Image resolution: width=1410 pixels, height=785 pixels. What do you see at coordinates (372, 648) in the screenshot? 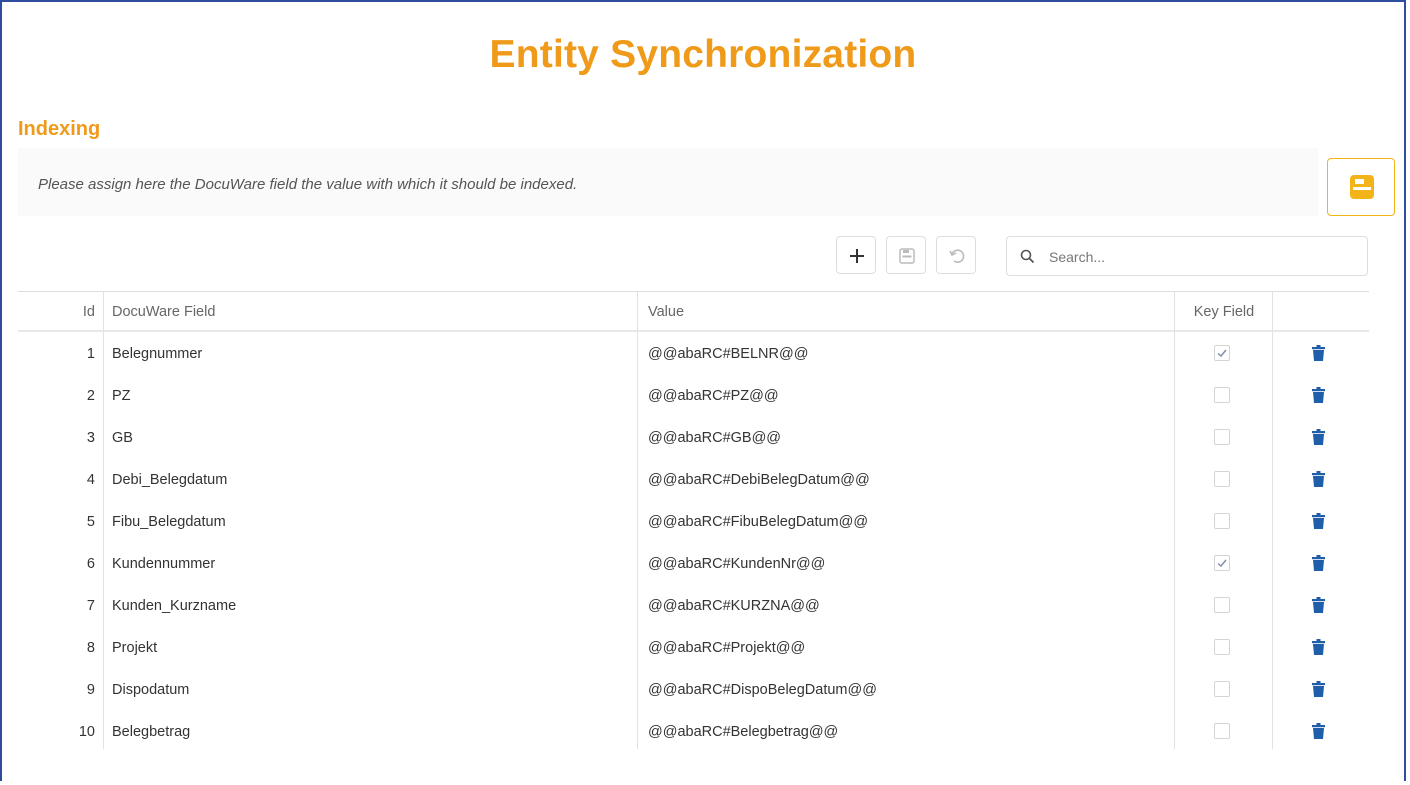
I see `docuware-field-cell: Projekt` at bounding box center [372, 648].